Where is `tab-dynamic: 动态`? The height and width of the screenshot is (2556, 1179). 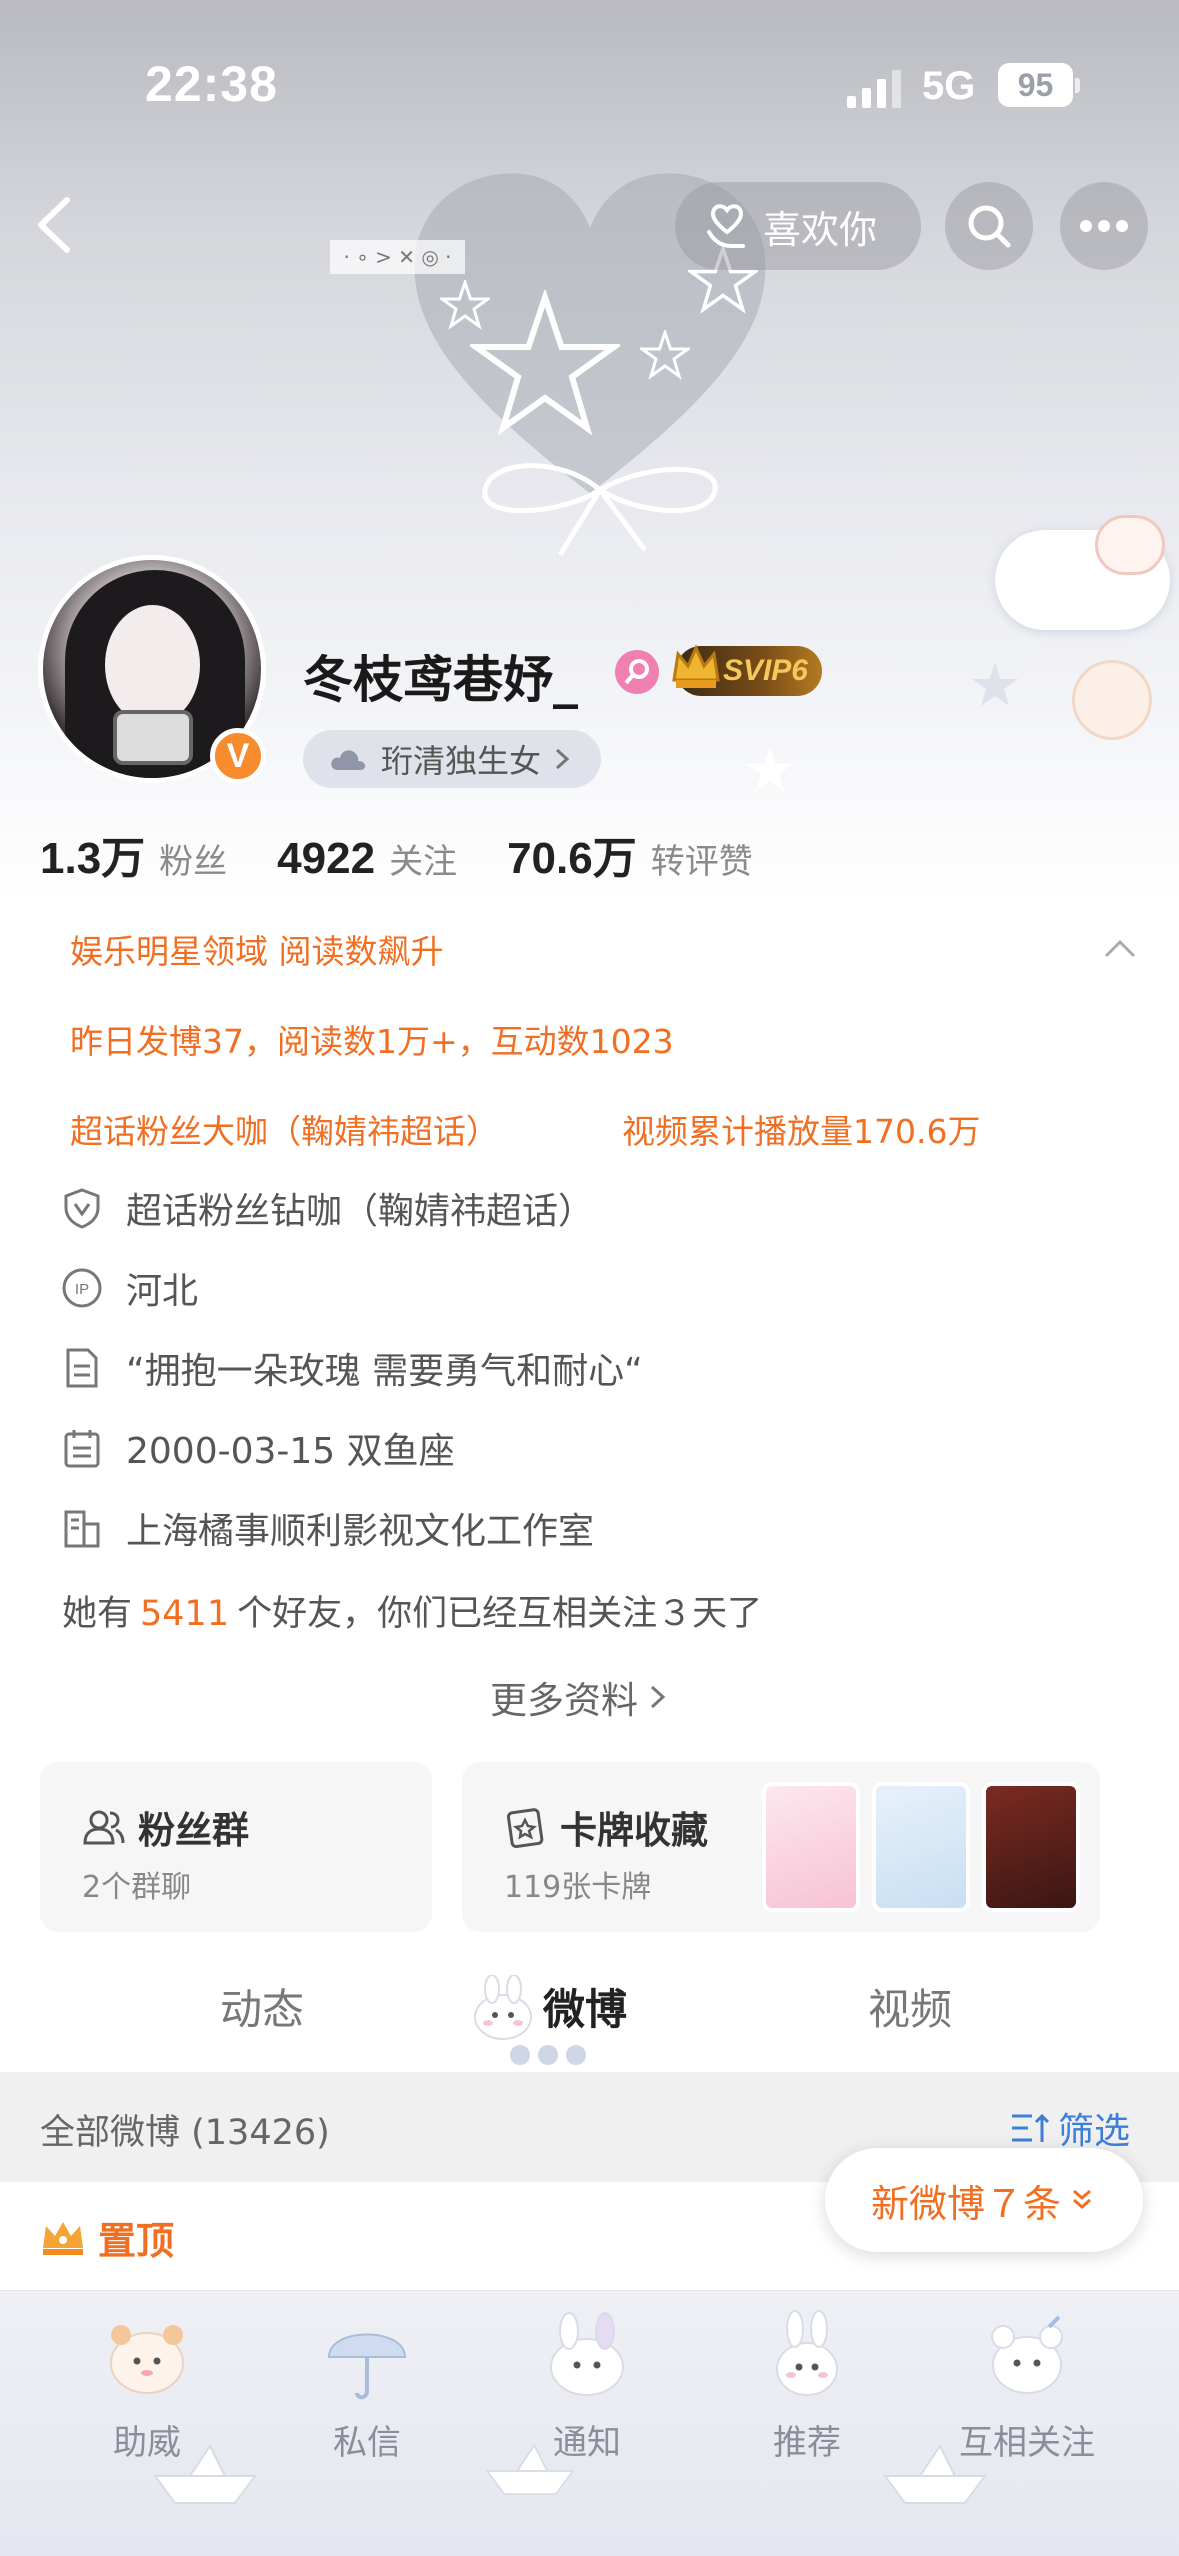
tab-dynamic: 动态 is located at coordinates (262, 2006).